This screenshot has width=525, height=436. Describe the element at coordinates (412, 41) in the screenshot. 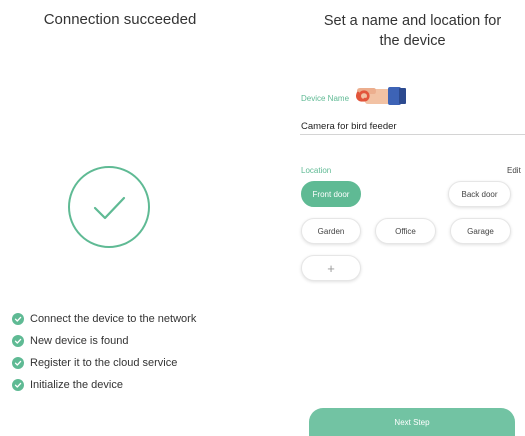

I see `setup-title-line2: the device` at that location.